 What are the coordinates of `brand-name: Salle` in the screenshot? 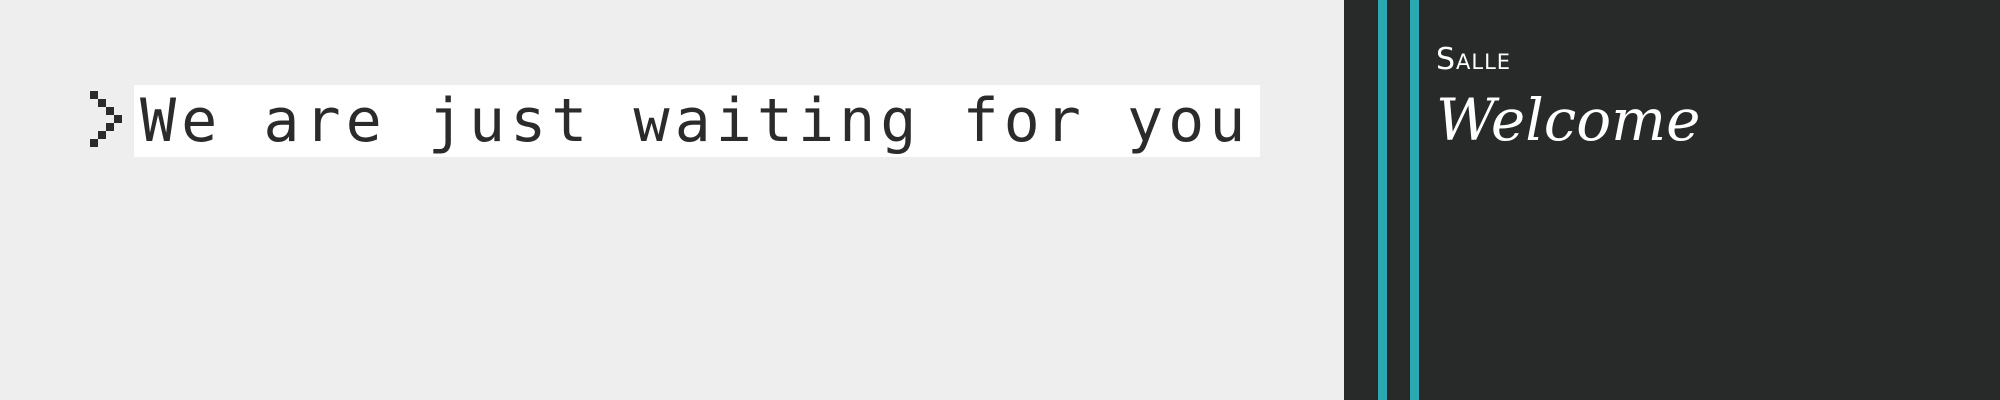 It's located at (1474, 59).